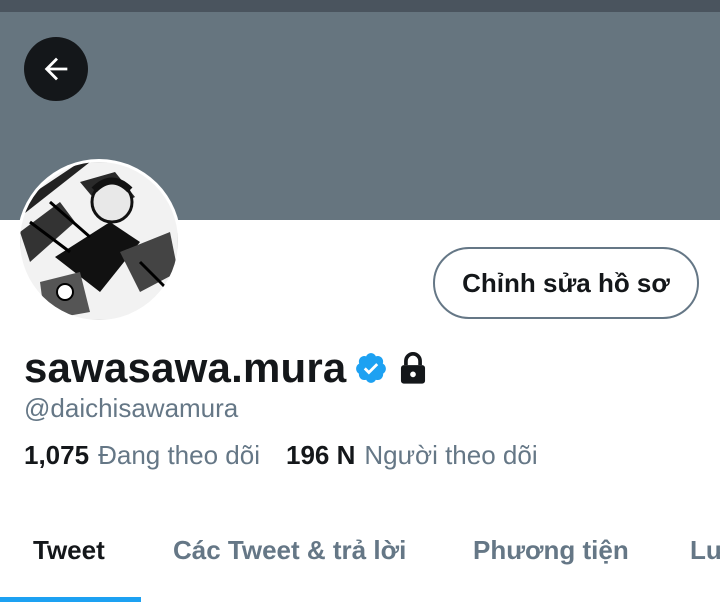 Image resolution: width=720 pixels, height=602 pixels. What do you see at coordinates (131, 408) in the screenshot?
I see `username-handle: @daichisawamura` at bounding box center [131, 408].